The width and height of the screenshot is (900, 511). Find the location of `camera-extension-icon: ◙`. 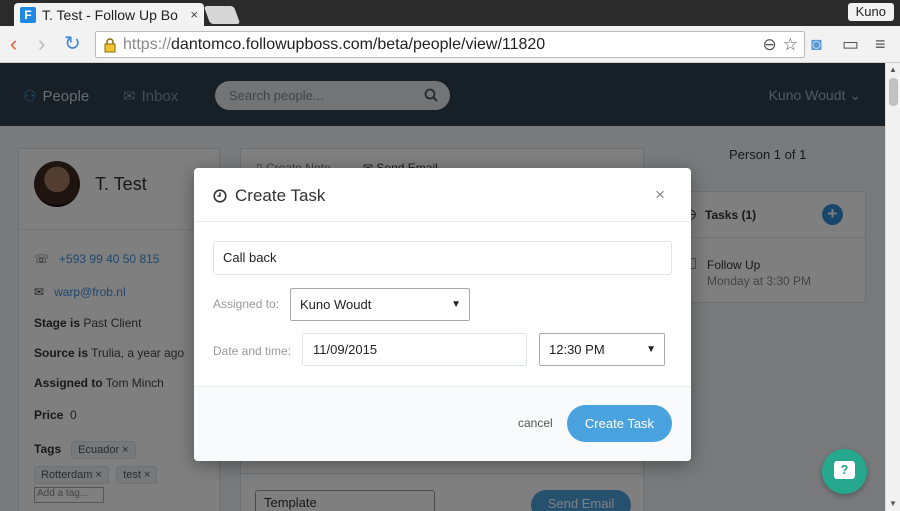

camera-extension-icon: ◙ is located at coordinates (816, 44).